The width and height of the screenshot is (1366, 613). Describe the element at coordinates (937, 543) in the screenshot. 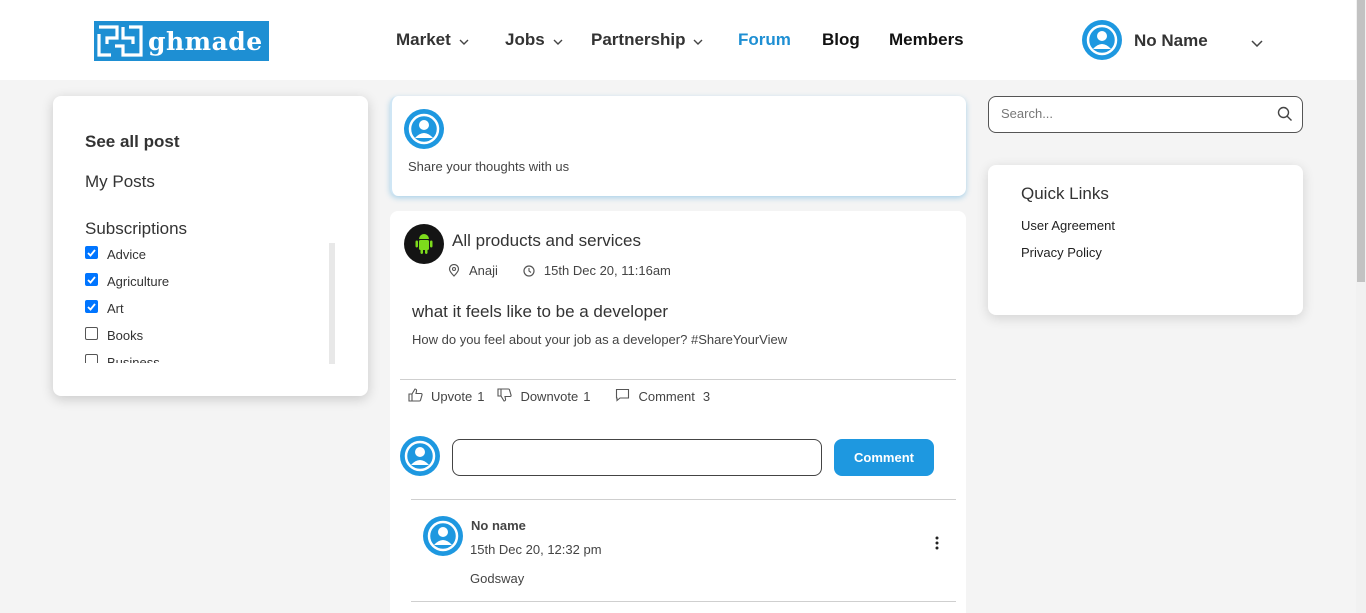

I see `more-options-icon` at that location.